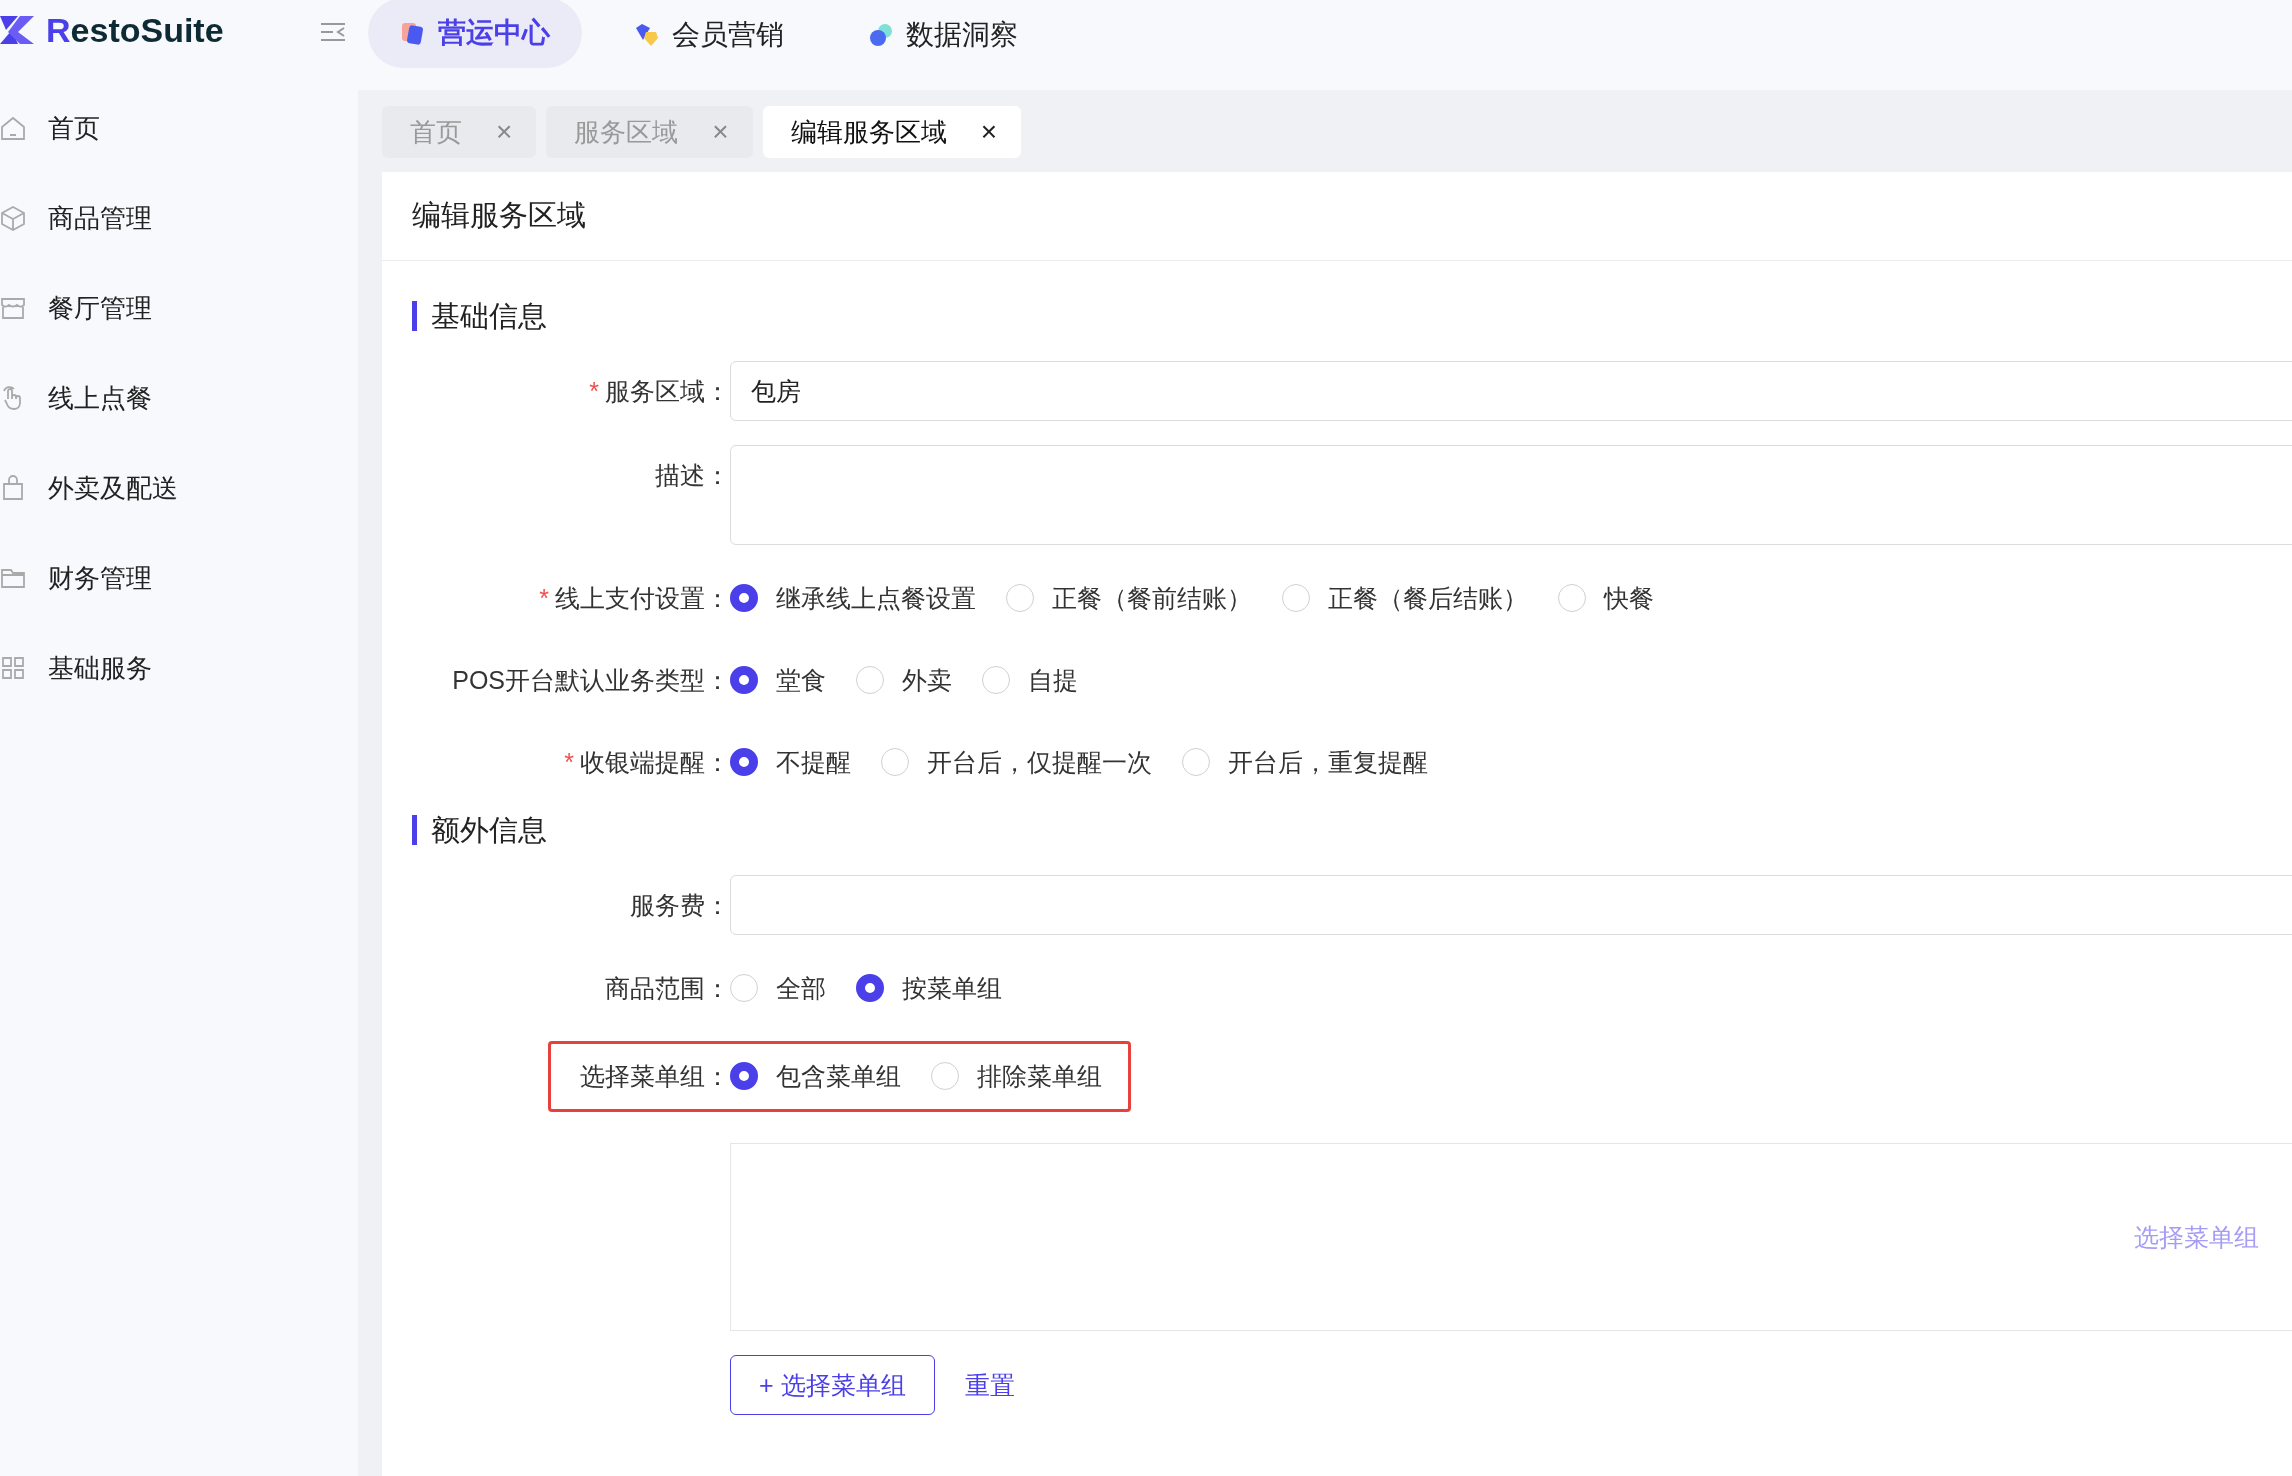 The width and height of the screenshot is (2292, 1476). I want to click on text-area, so click(1511, 495).